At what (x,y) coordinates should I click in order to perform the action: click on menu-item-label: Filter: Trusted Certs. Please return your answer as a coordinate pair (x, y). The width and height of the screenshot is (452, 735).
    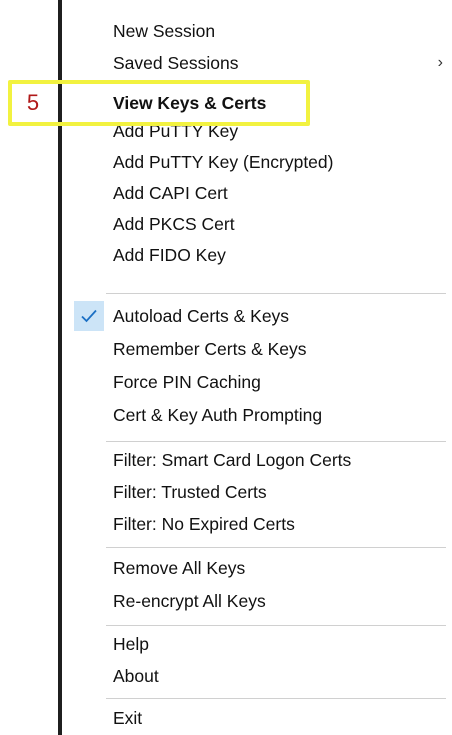
    Looking at the image, I should click on (190, 492).